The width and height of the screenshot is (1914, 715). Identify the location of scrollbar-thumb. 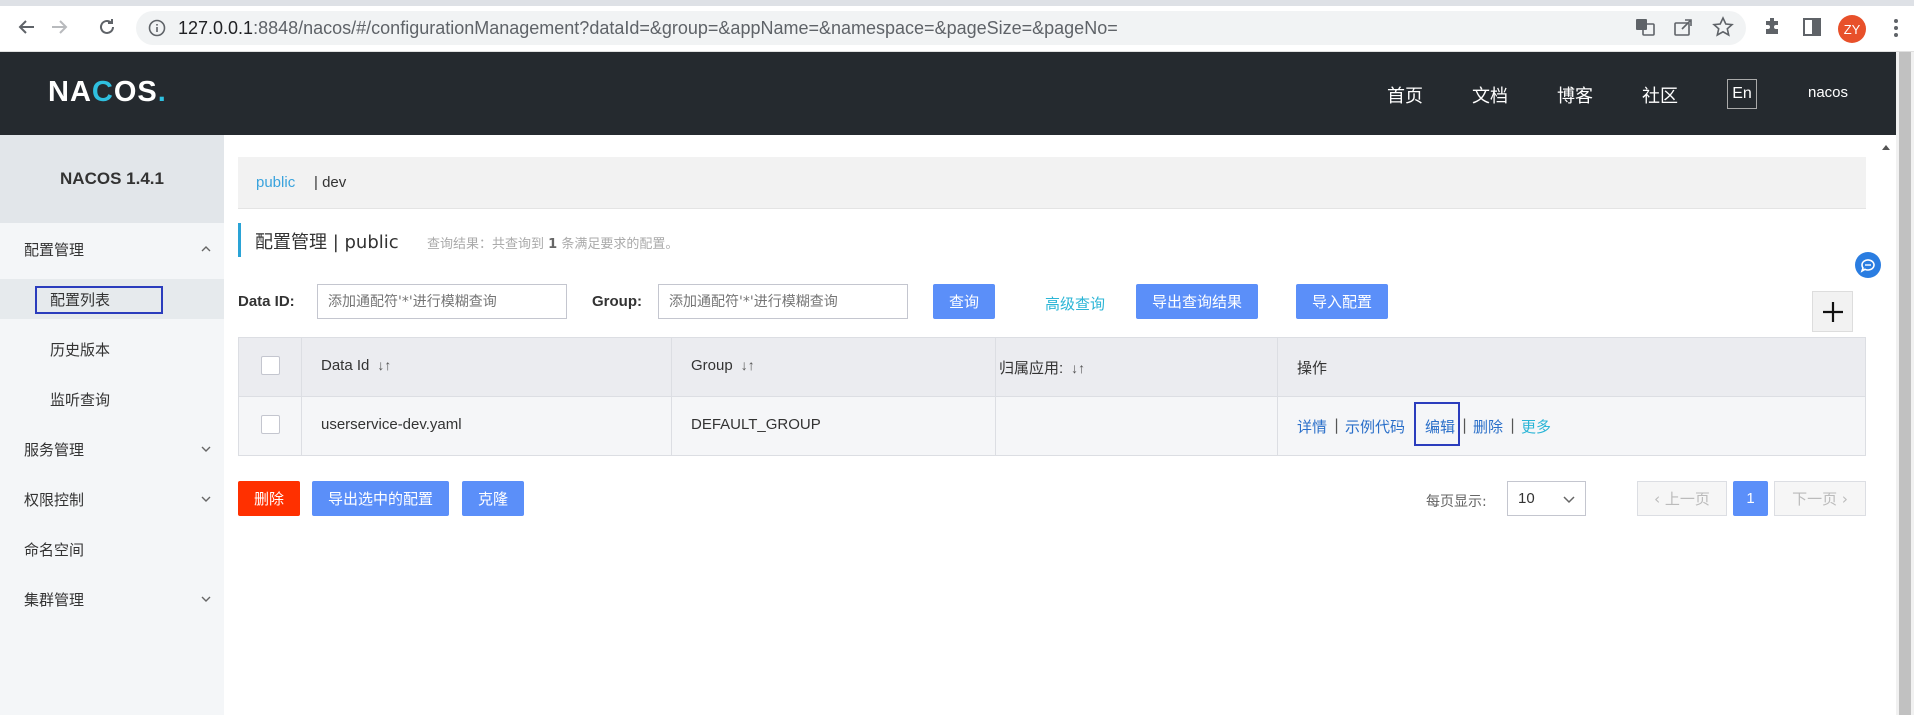
(1905, 383).